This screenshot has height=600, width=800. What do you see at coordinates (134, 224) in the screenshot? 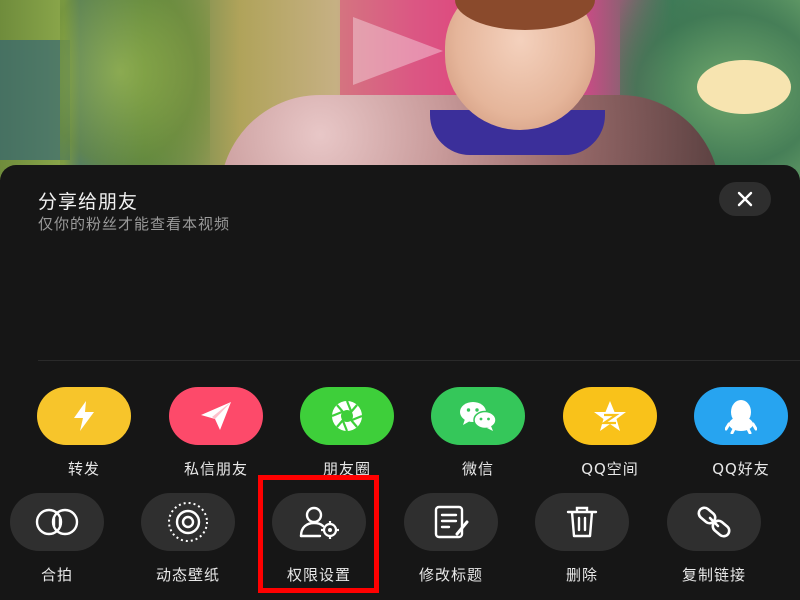
I see `sheet-subtitle: 仅你的粉丝才能查看本视频` at bounding box center [134, 224].